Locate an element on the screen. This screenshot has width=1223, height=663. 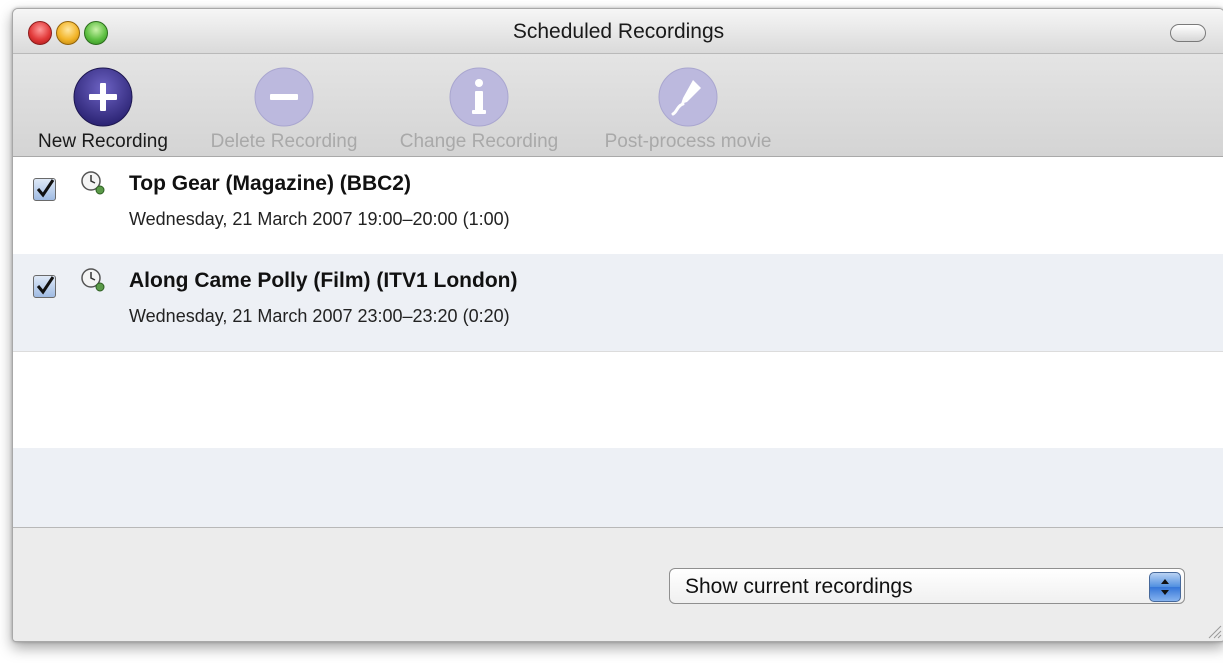
delete-recording-button: Delete Recording is located at coordinates (284, 105).